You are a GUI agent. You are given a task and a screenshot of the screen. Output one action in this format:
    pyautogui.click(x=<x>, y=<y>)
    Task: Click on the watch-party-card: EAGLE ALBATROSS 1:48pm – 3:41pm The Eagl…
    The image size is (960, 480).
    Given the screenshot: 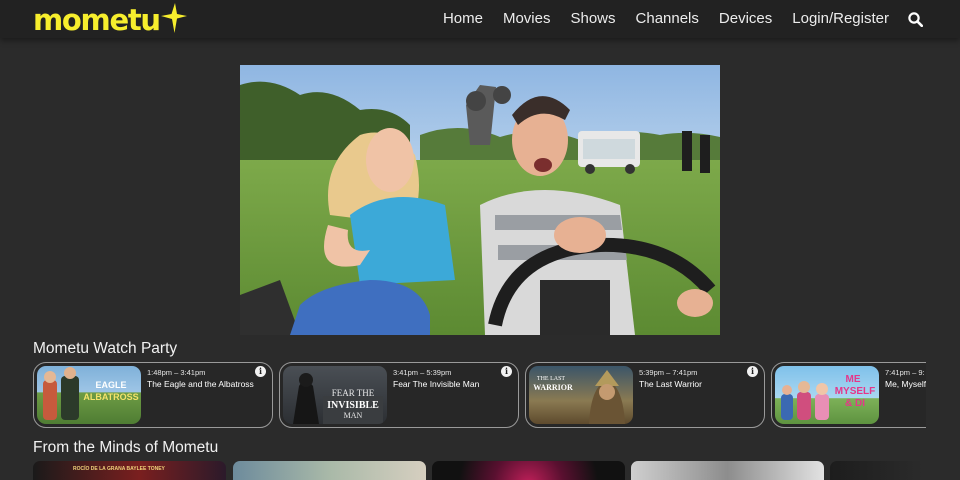 What is the action you would take?
    pyautogui.click(x=153, y=395)
    